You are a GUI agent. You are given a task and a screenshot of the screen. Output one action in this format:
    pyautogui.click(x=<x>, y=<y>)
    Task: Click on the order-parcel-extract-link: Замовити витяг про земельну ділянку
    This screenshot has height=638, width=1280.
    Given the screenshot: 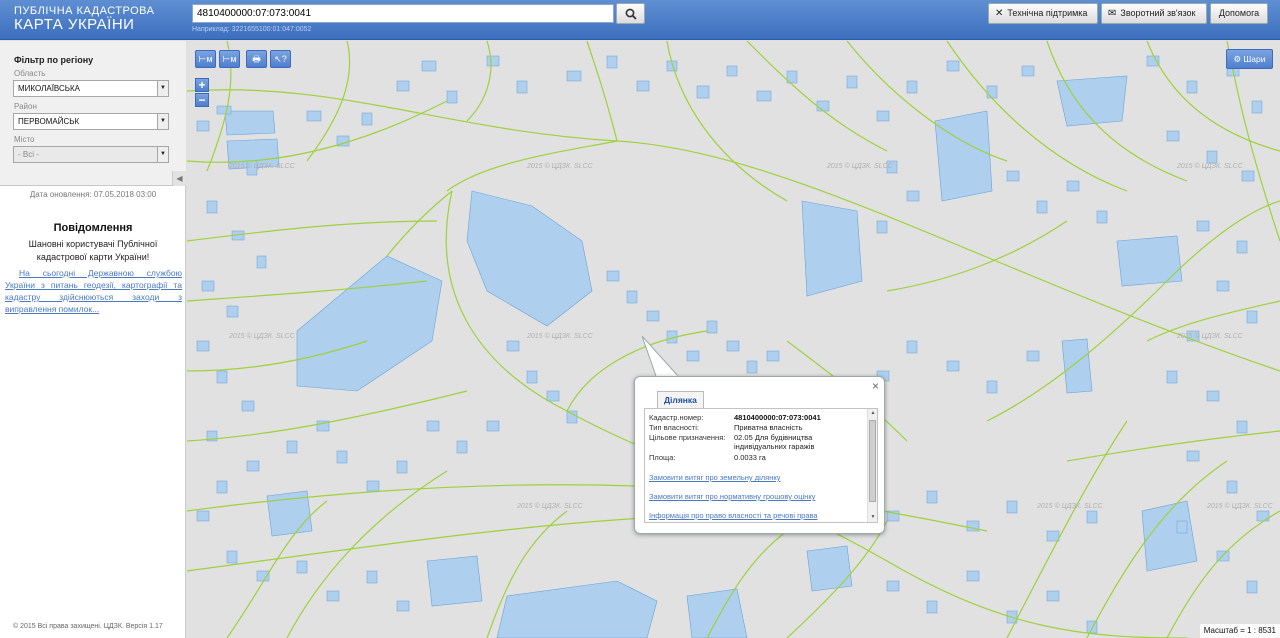 What is the action you would take?
    pyautogui.click(x=715, y=477)
    